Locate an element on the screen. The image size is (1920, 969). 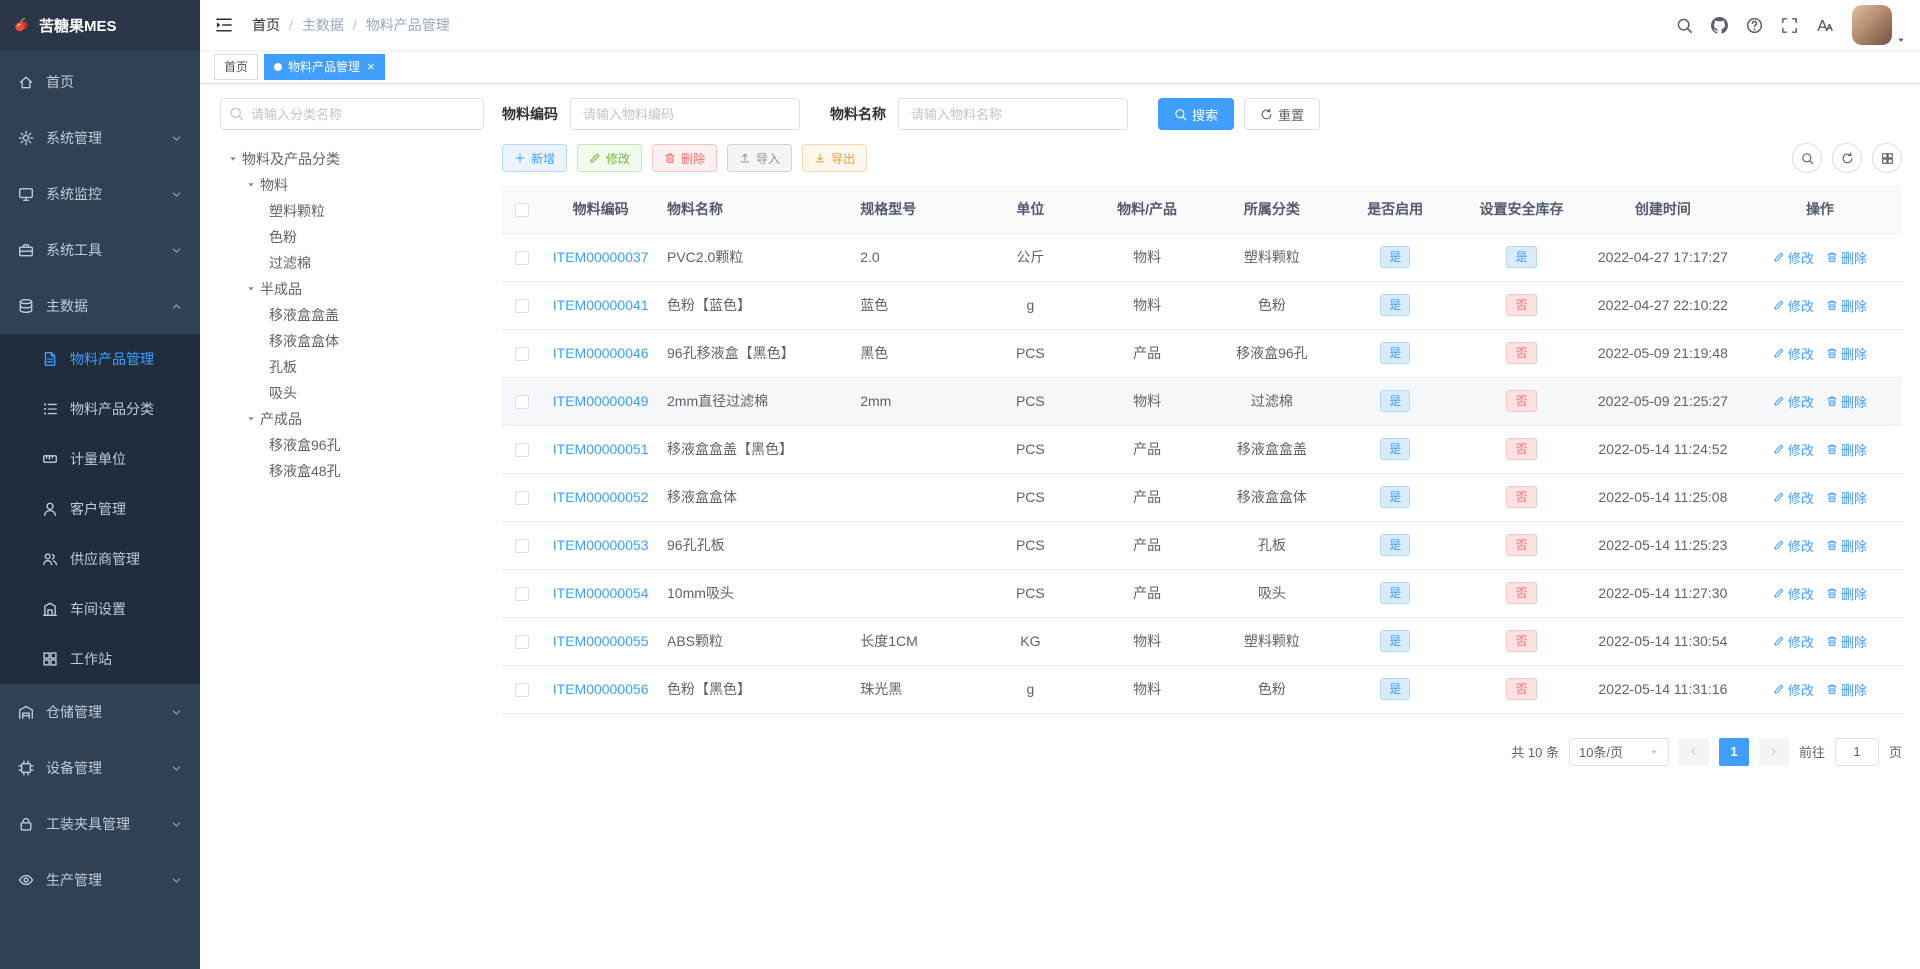
next-page-button is located at coordinates (1773, 751).